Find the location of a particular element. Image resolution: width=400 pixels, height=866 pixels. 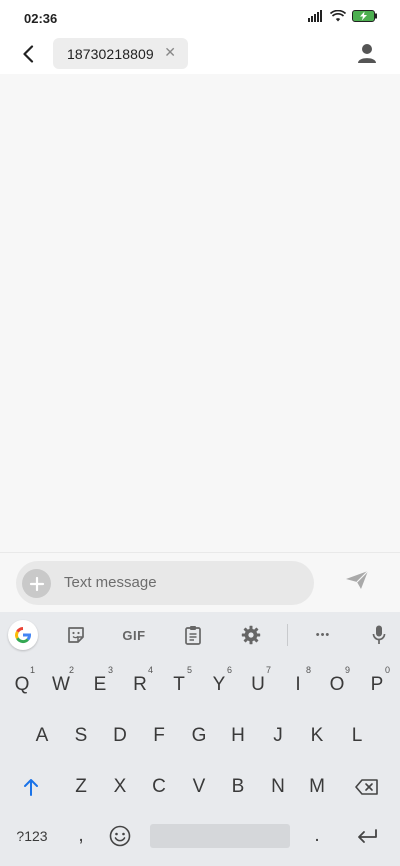

backspace-icon is located at coordinates (366, 787).